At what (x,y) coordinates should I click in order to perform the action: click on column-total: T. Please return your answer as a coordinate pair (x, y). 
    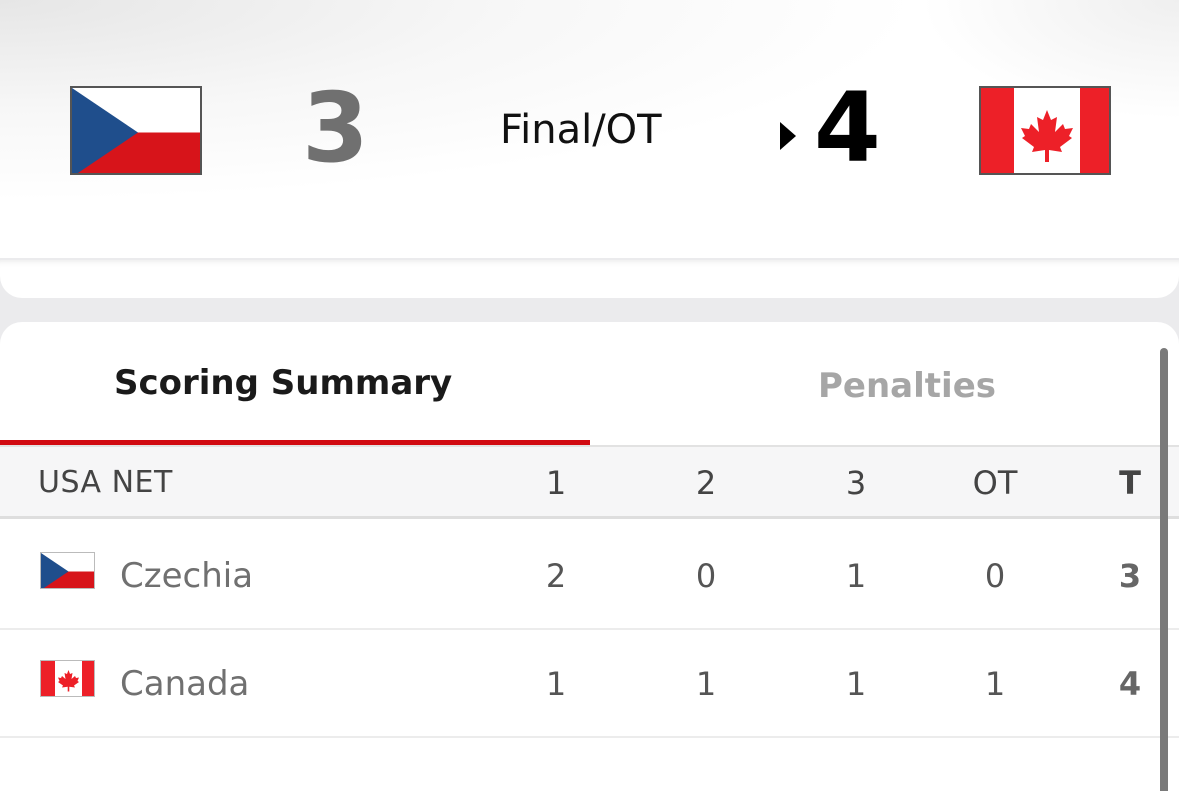
    Looking at the image, I should click on (1130, 483).